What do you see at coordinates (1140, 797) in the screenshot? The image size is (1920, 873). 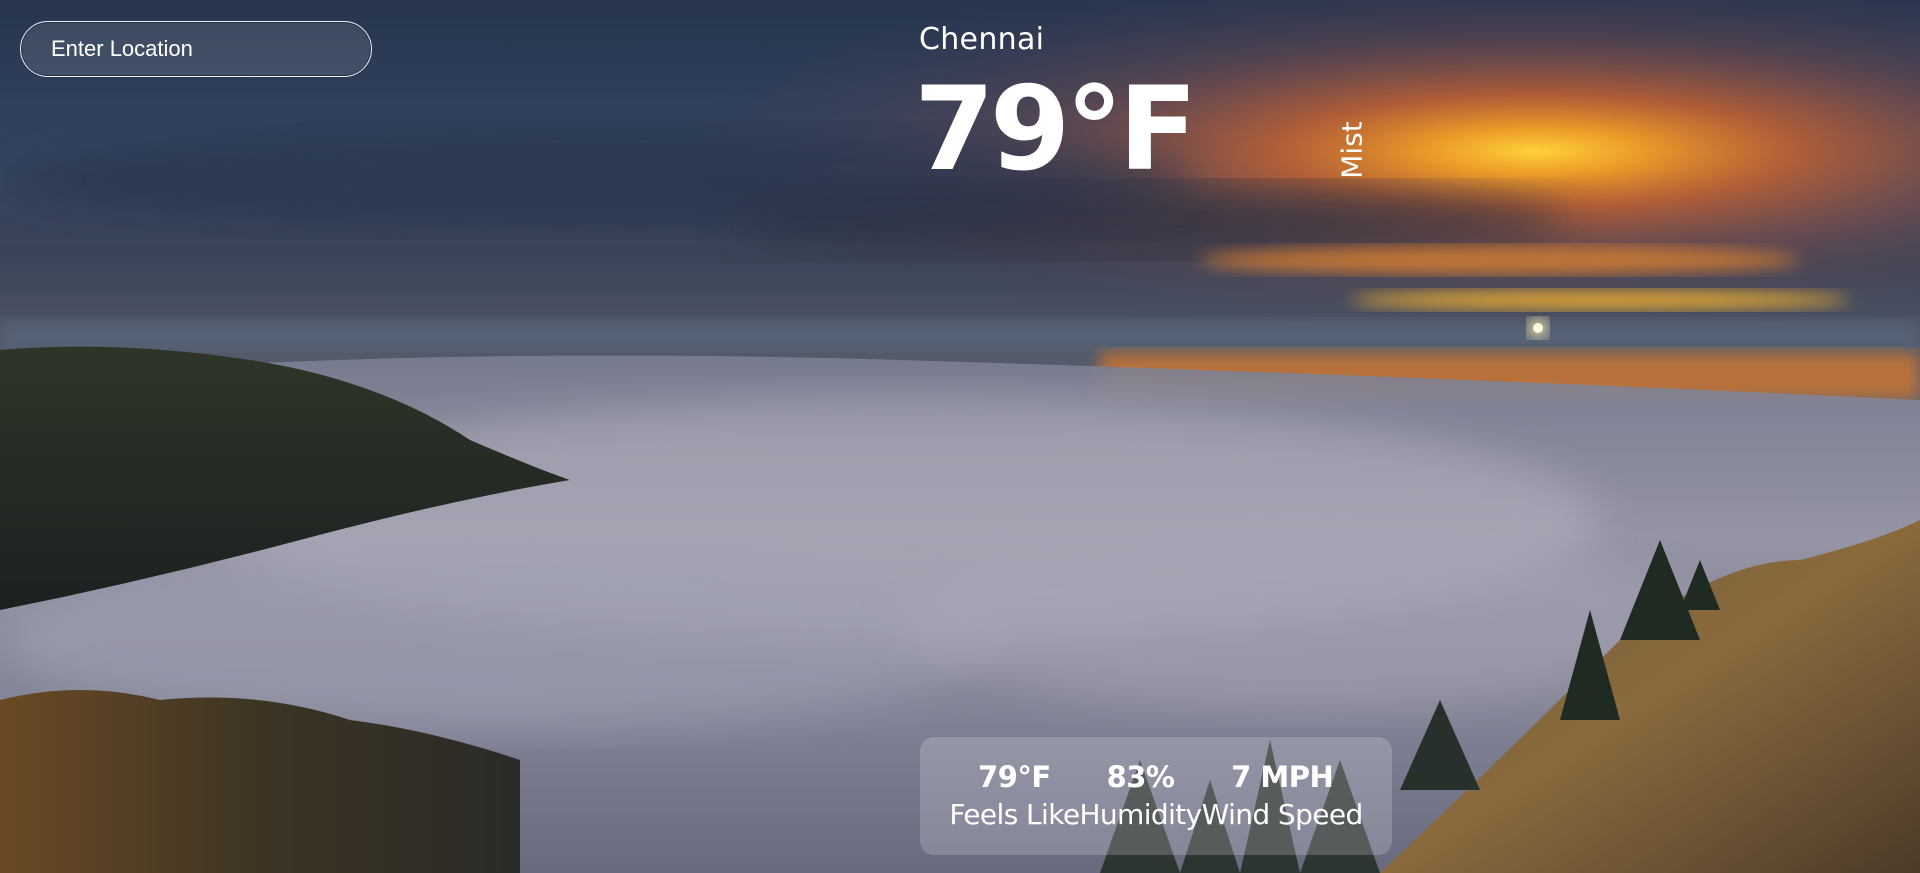 I see `humidity-stat: 83% Humidity` at bounding box center [1140, 797].